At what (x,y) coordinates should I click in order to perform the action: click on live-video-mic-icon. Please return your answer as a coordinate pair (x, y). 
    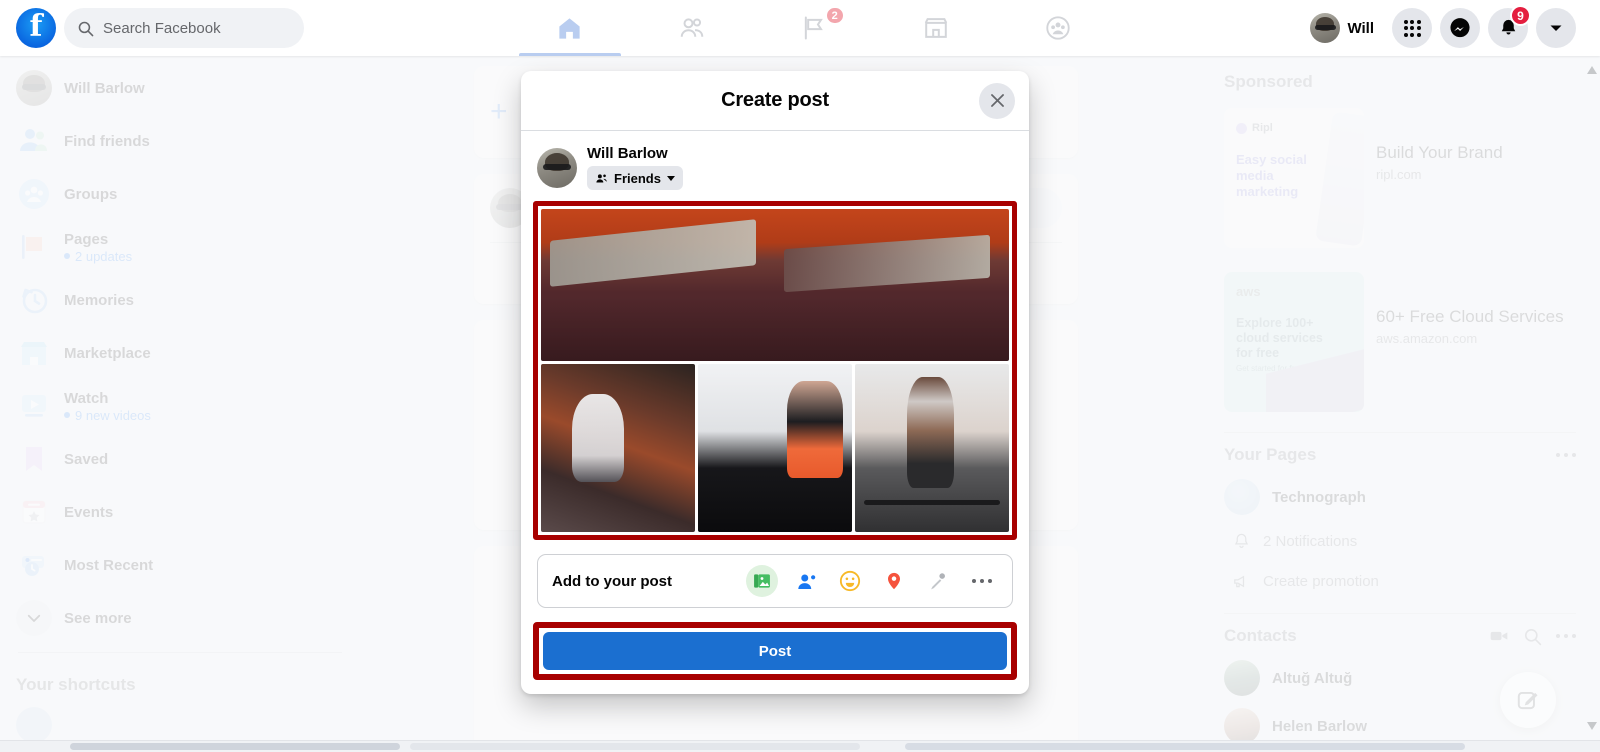
    Looking at the image, I should click on (937, 580).